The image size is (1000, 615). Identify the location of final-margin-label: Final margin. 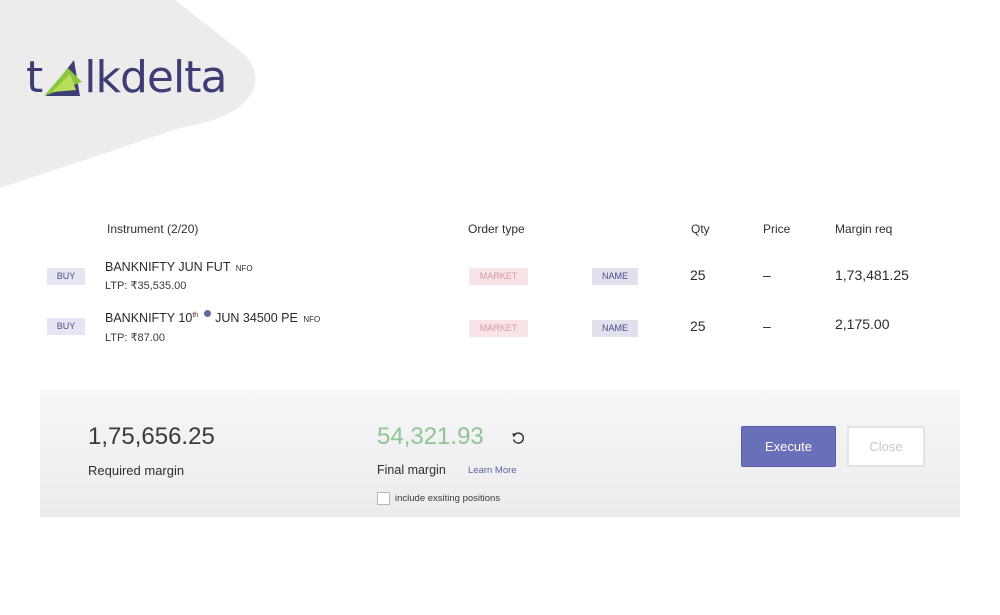
(411, 470).